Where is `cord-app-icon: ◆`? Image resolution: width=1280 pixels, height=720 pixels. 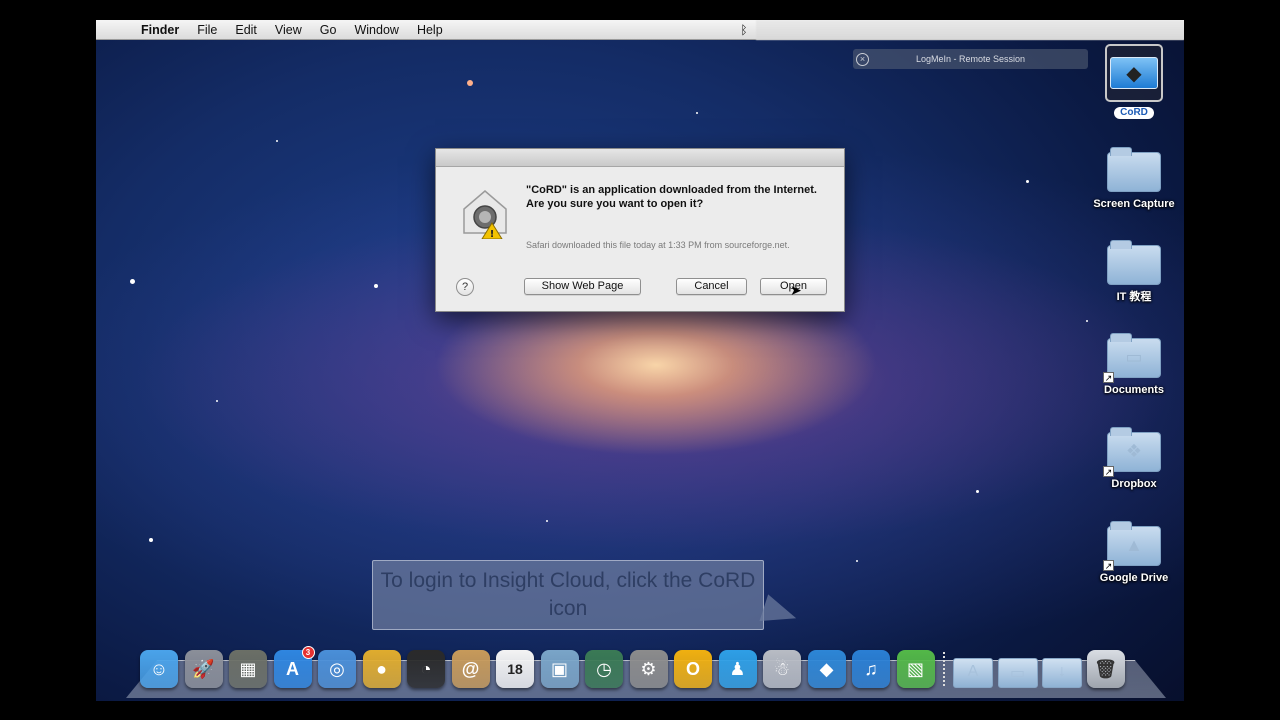 cord-app-icon: ◆ is located at coordinates (1134, 73).